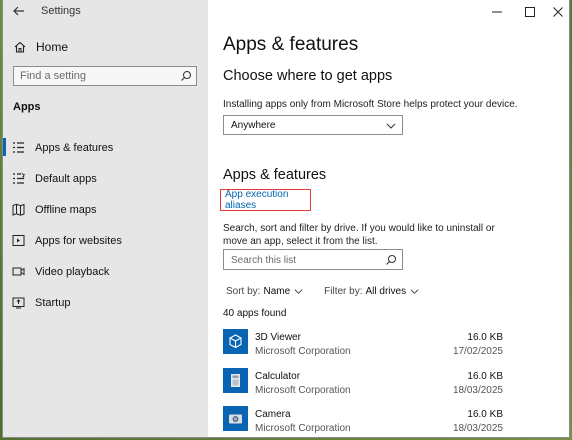 This screenshot has width=572, height=440. What do you see at coordinates (343, 291) in the screenshot?
I see `filter-label: Filter by:` at bounding box center [343, 291].